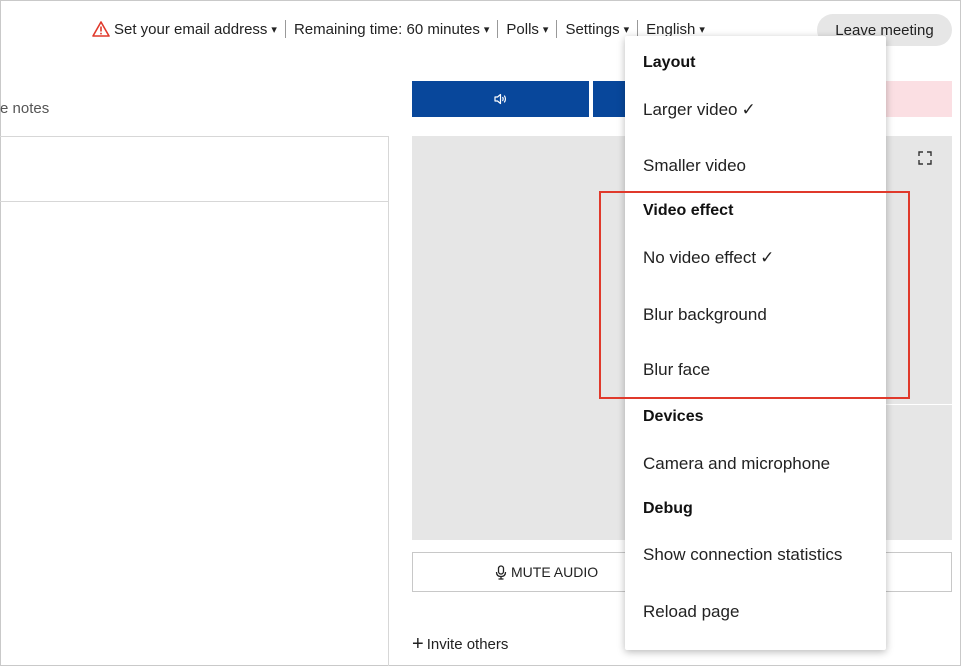 This screenshot has width=961, height=666. I want to click on blur-face-item: Blur face, so click(676, 370).